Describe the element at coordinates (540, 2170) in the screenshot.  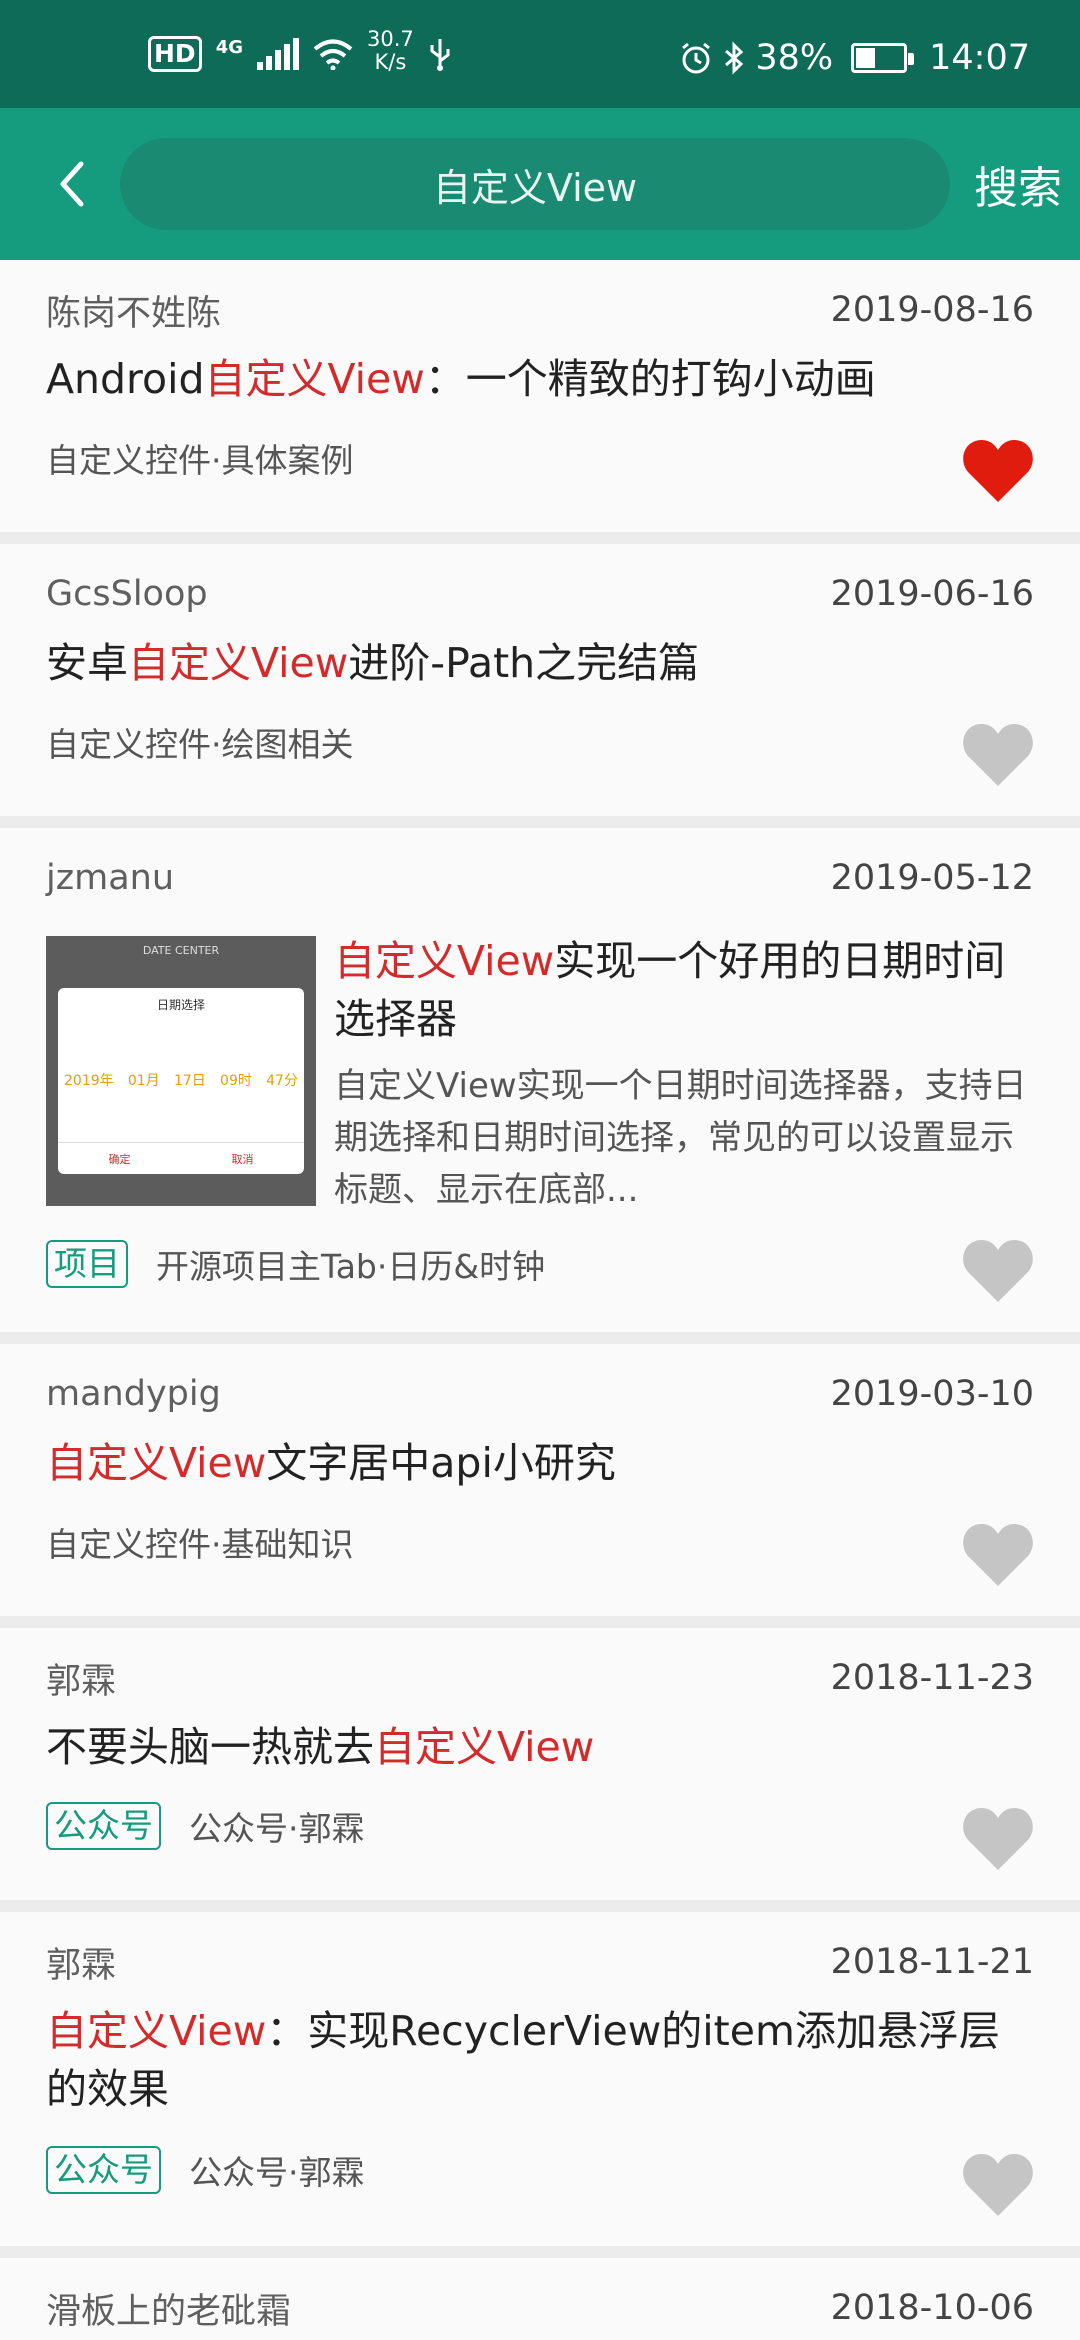
I see `card-footer: 公众号 公众号·郭霖` at that location.